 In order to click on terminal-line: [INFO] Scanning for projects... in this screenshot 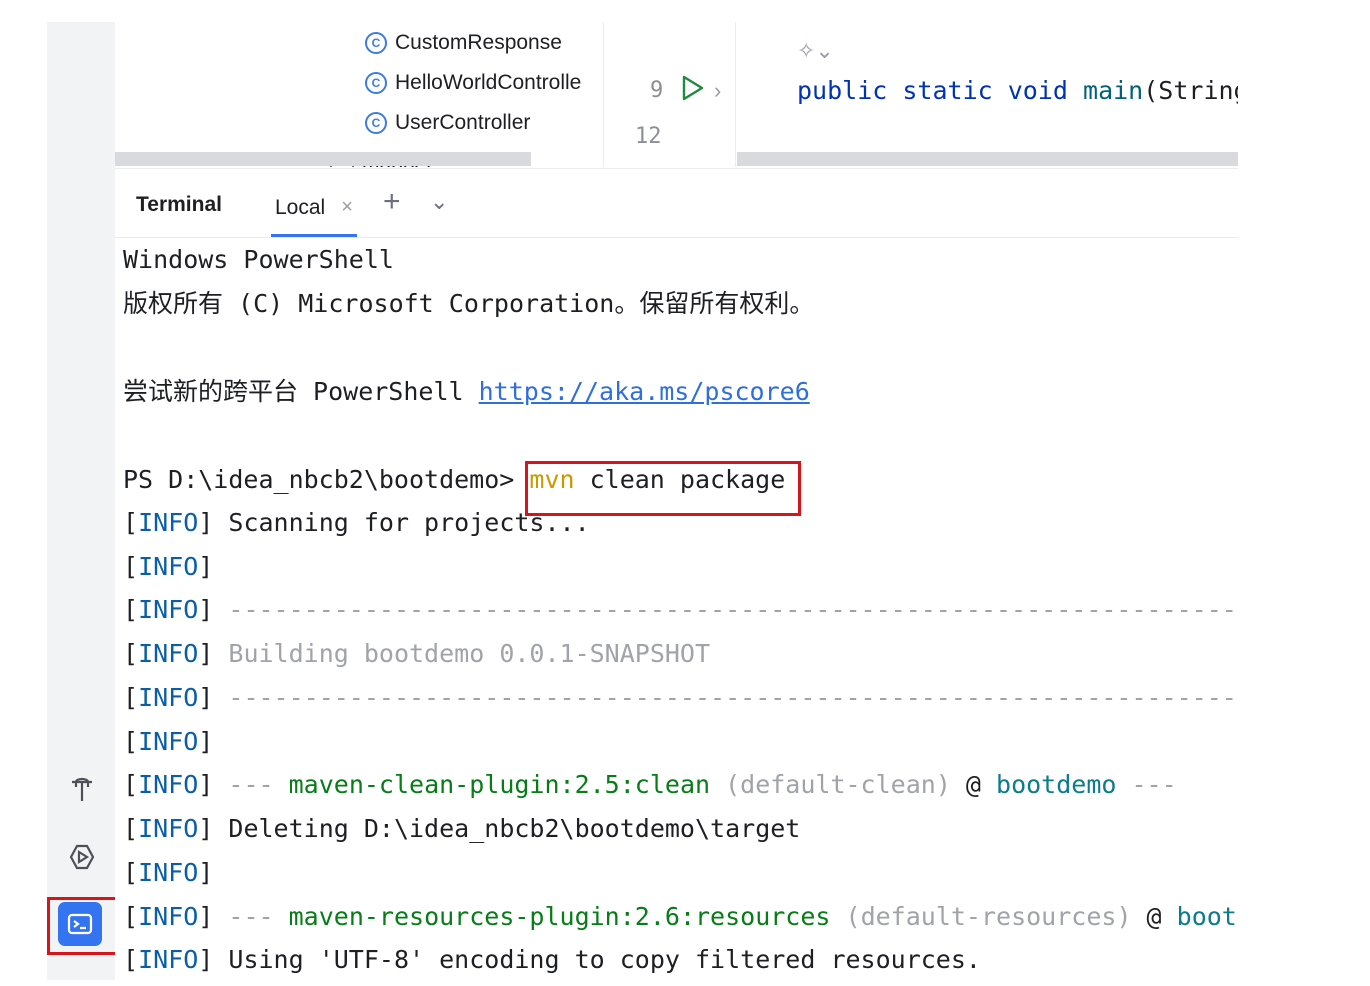, I will do `click(356, 522)`.